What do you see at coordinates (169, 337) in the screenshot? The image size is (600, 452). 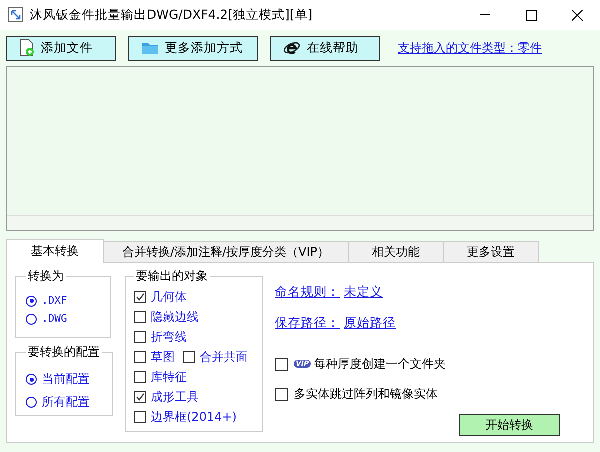 I see `checkbox-label: 折弯线` at bounding box center [169, 337].